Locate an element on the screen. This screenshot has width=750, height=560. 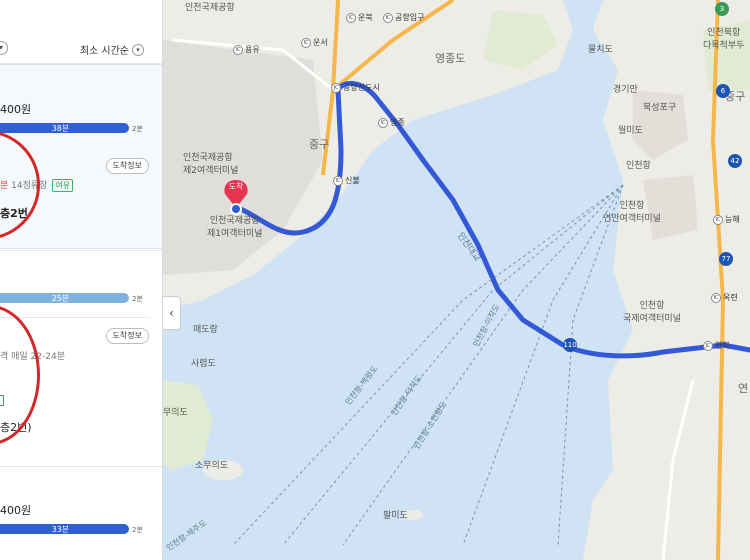
arrival-pin: 도착 is located at coordinates (236, 186).